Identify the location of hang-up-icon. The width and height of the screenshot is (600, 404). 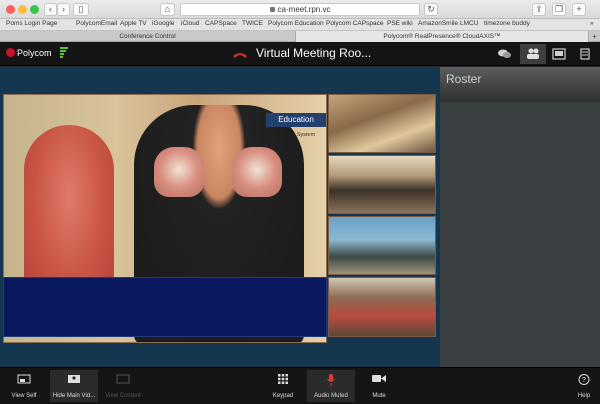
(240, 55).